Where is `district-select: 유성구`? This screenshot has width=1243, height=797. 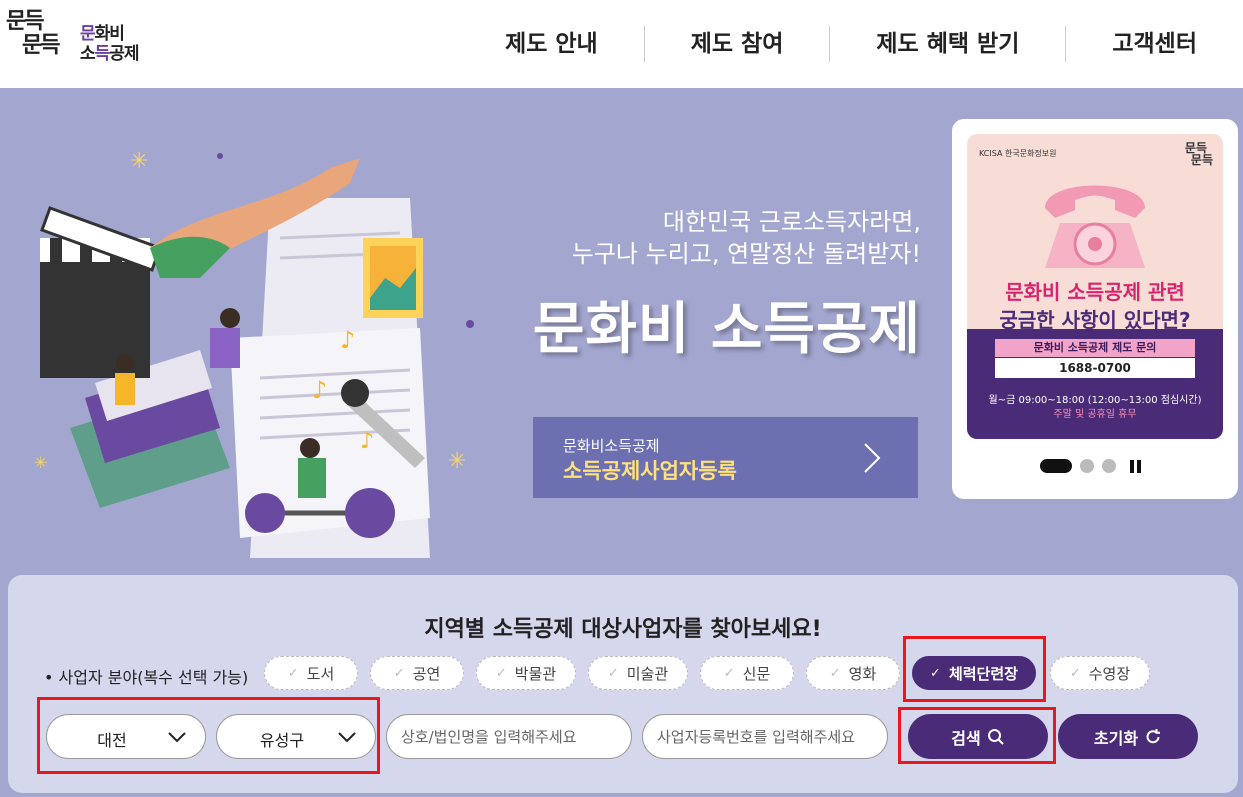
district-select: 유성구 is located at coordinates (296, 736).